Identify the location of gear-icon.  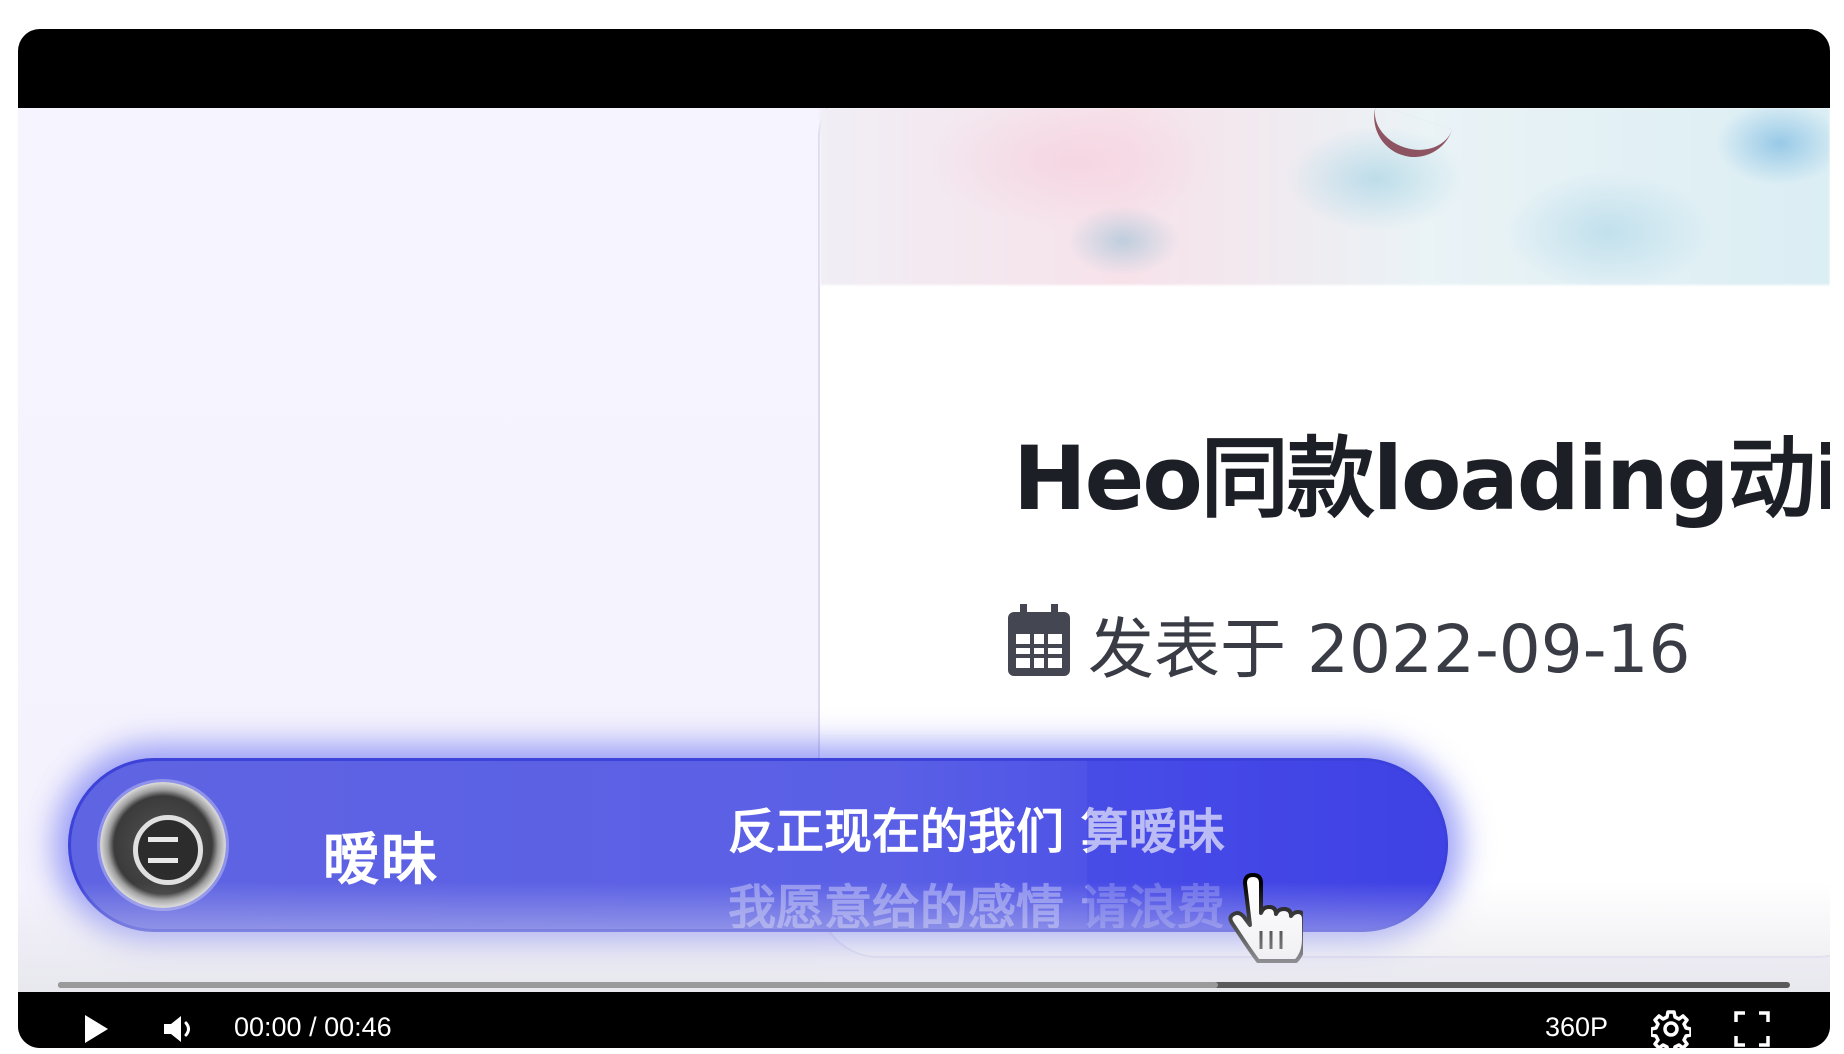
(1671, 1029).